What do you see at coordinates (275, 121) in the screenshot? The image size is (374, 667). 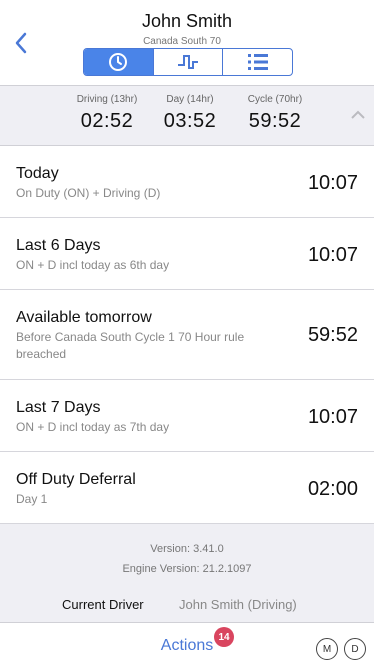 I see `cycle-value: 59:52` at bounding box center [275, 121].